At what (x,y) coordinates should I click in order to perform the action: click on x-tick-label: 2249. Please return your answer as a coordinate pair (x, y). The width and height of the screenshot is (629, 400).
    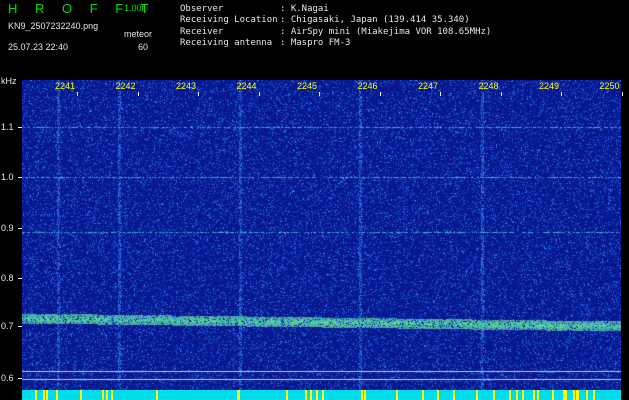
    Looking at the image, I should click on (549, 86).